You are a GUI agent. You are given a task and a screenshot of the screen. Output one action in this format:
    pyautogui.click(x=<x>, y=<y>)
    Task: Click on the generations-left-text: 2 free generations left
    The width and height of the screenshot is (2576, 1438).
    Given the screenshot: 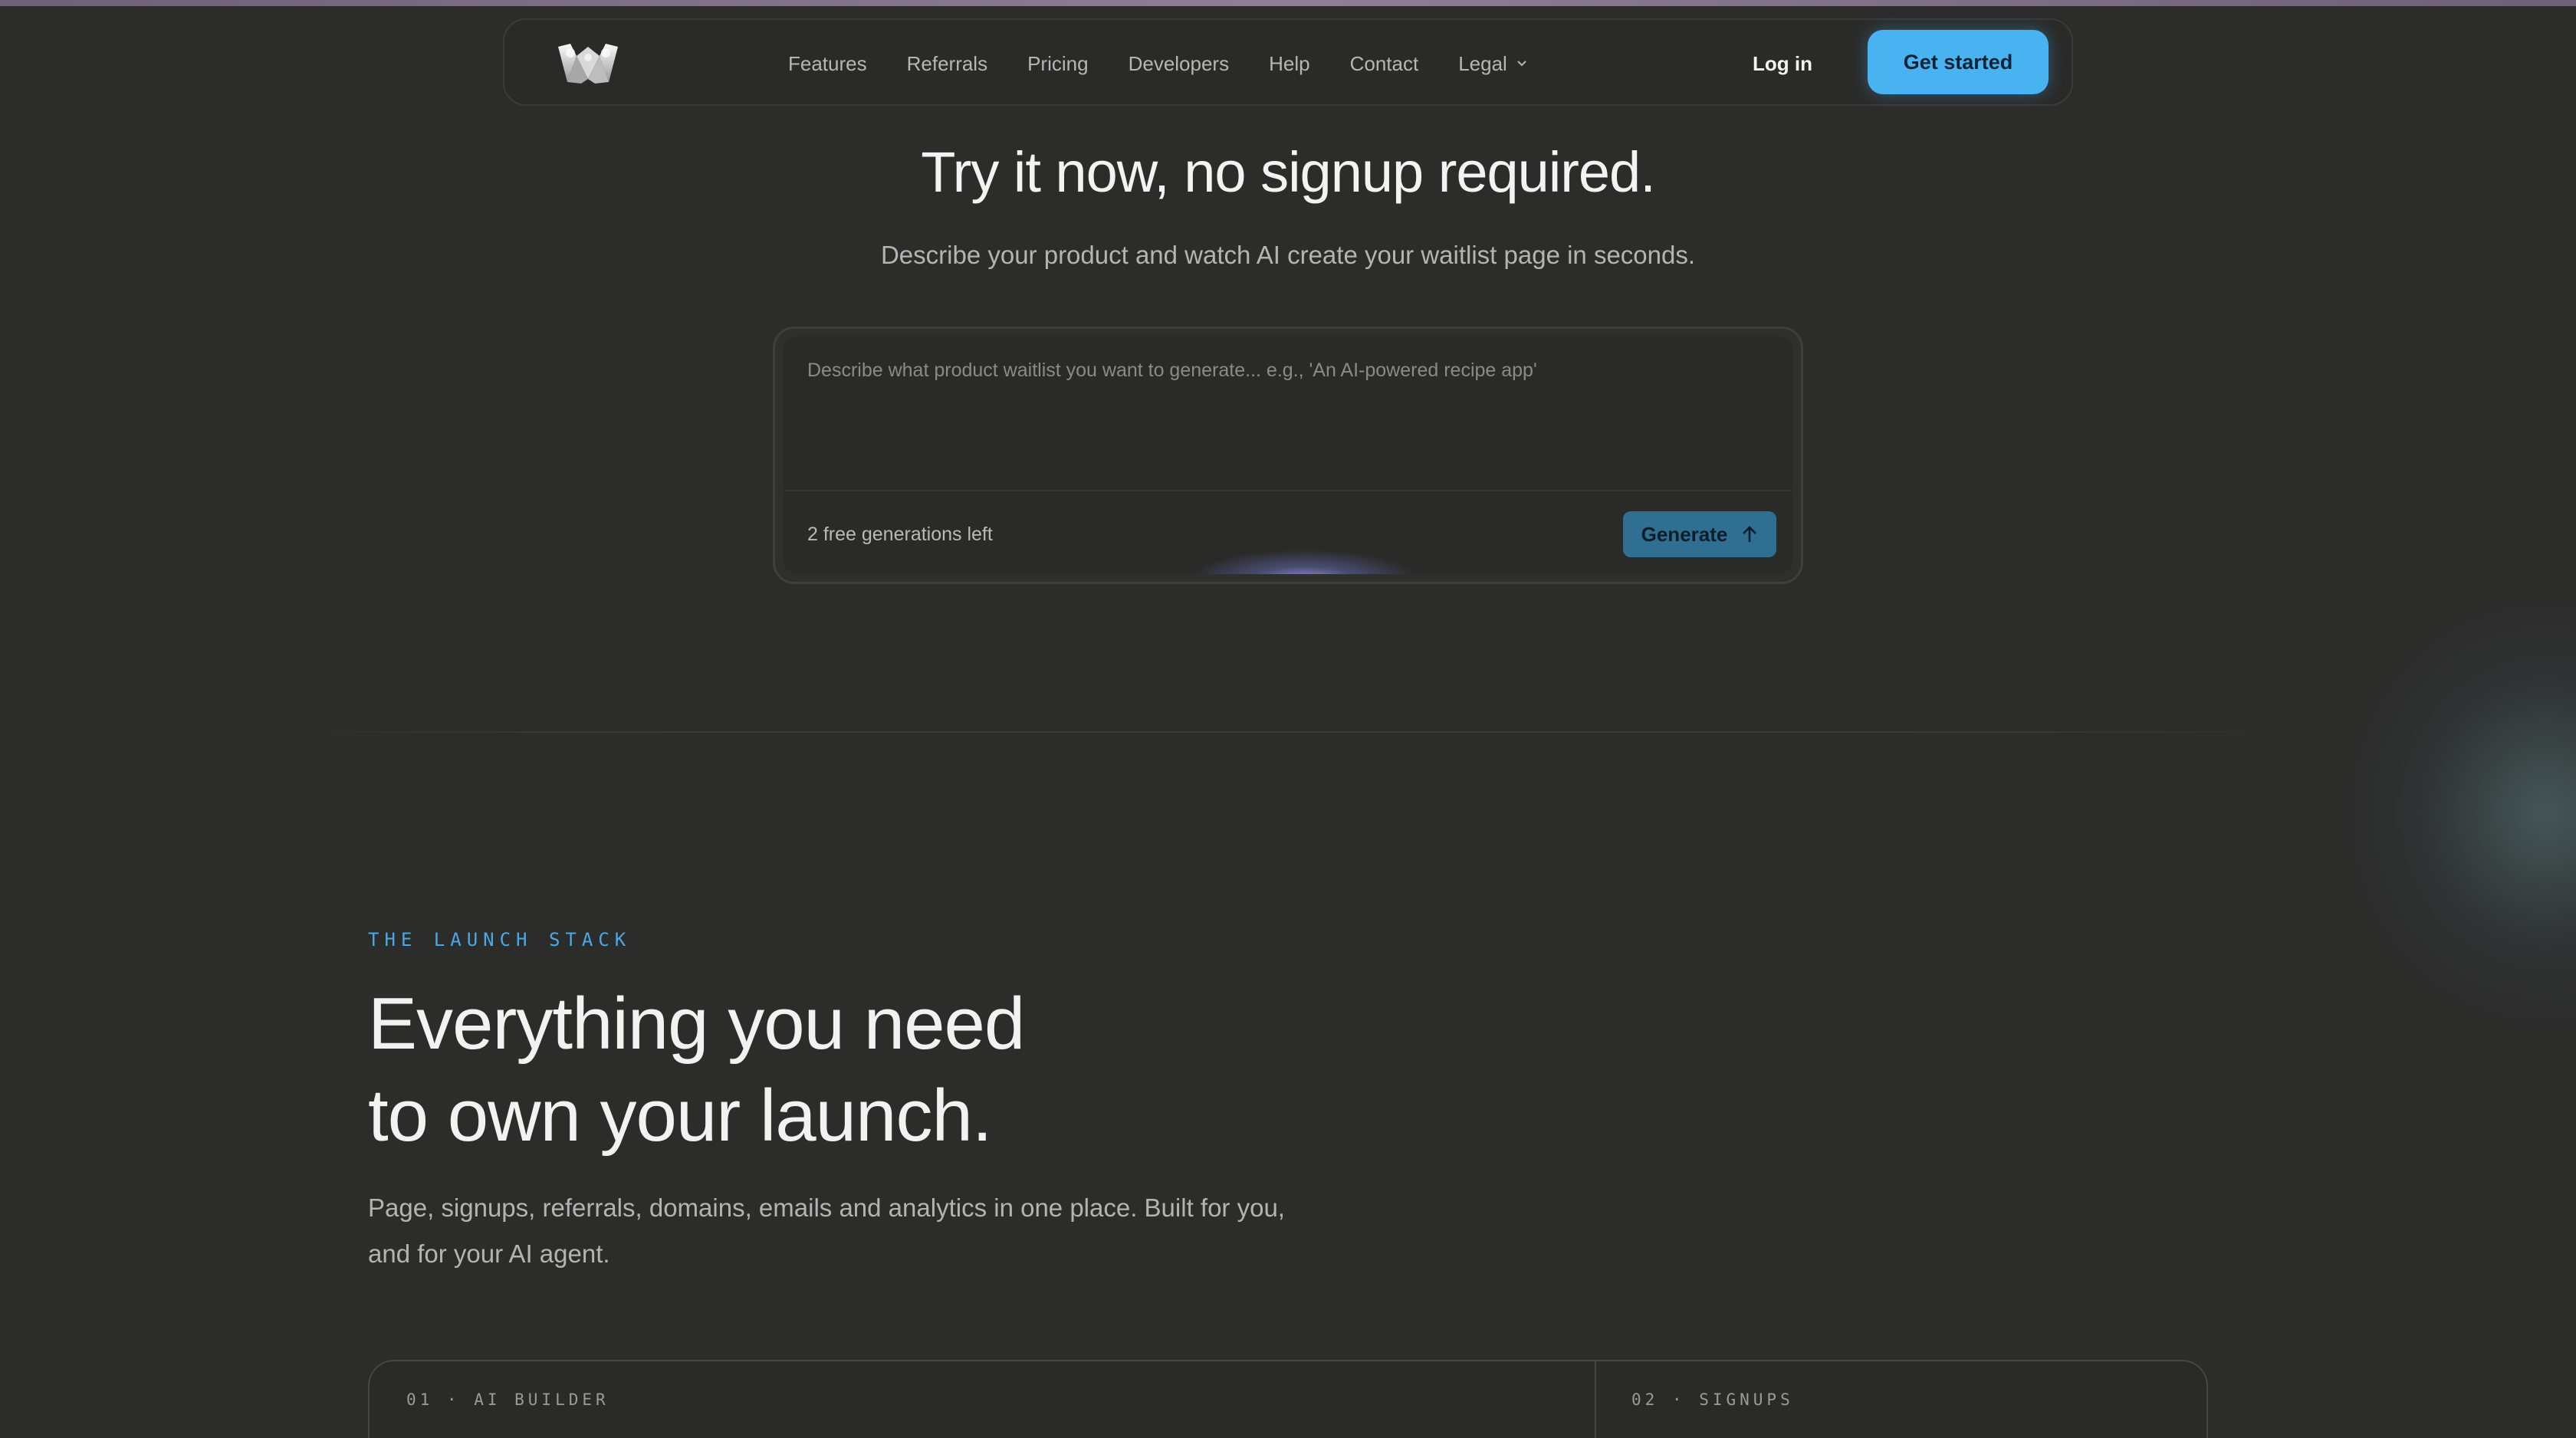 What is the action you would take?
    pyautogui.click(x=900, y=534)
    